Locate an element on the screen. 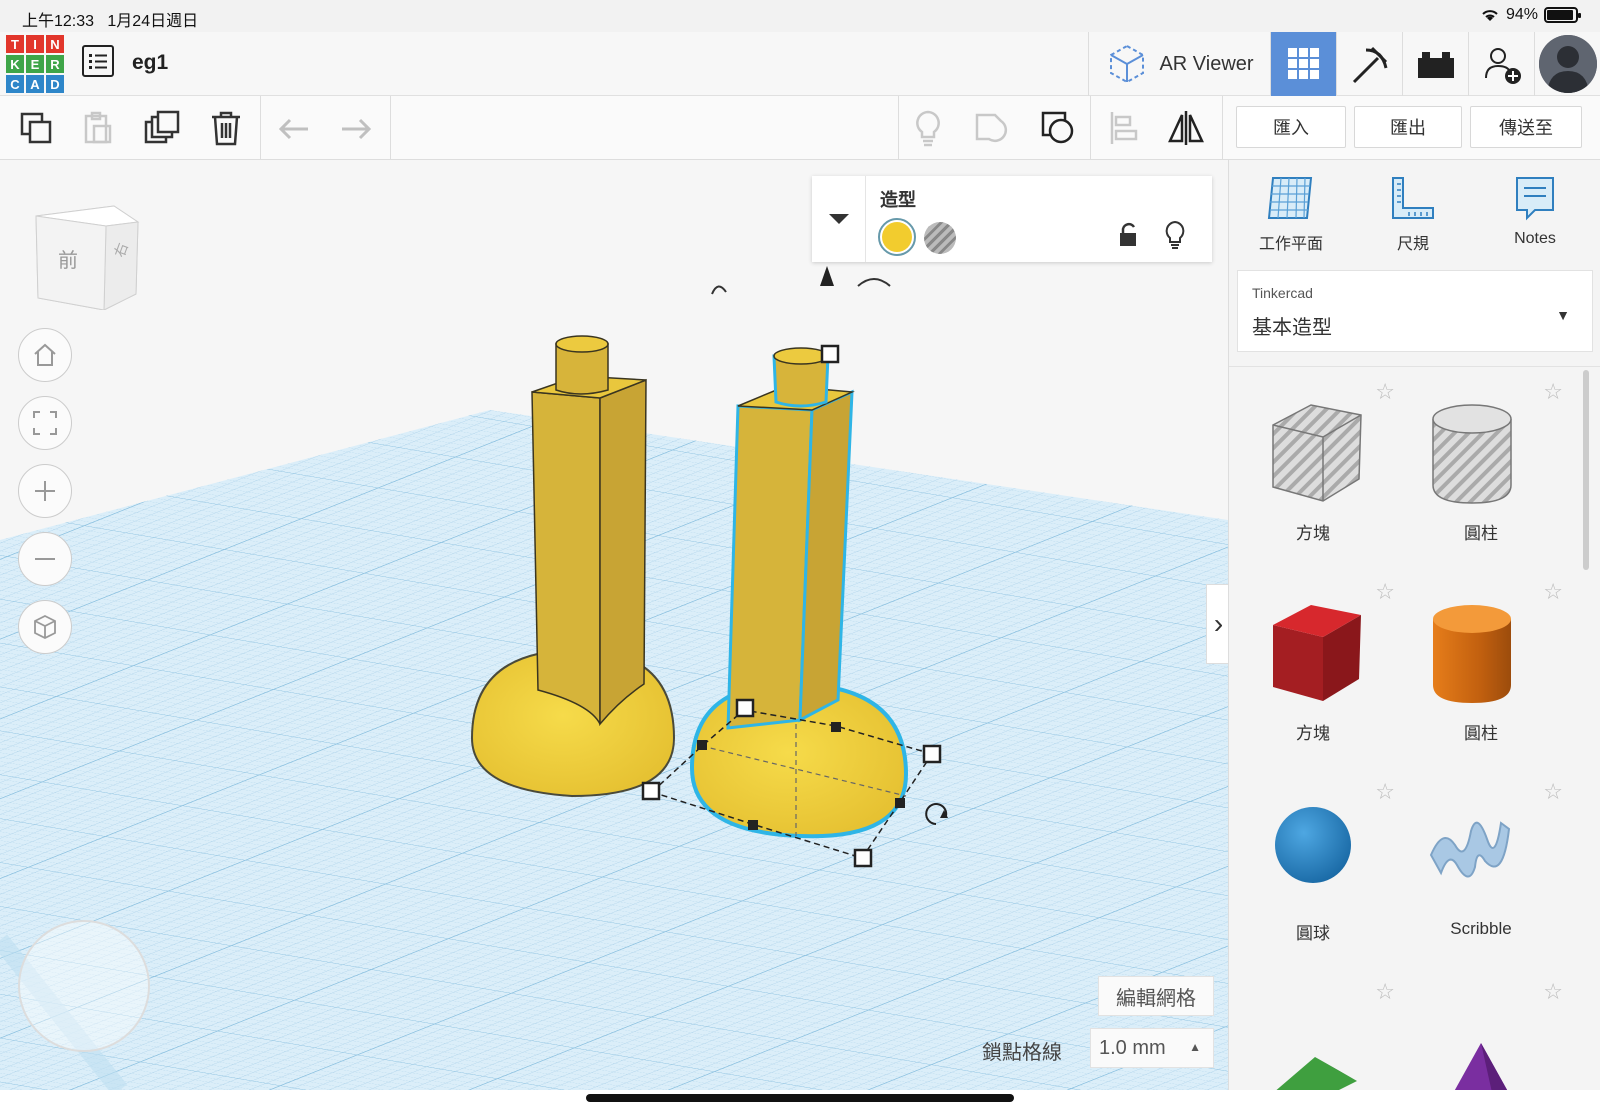 The width and height of the screenshot is (1600, 1112). zoom-out-button is located at coordinates (45, 559).